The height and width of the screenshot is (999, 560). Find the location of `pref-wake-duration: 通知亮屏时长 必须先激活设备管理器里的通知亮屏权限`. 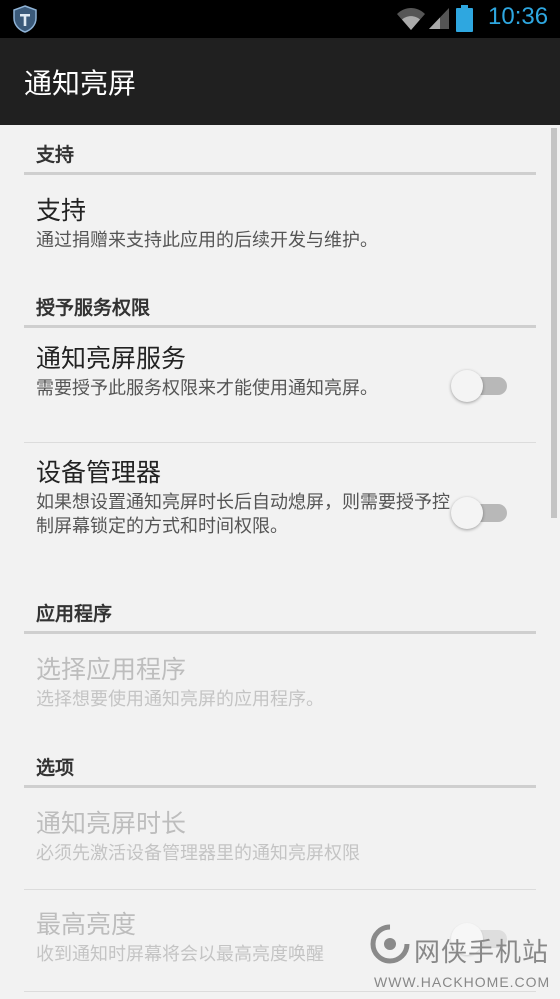

pref-wake-duration: 通知亮屏时长 必须先激活设备管理器里的通知亮屏权限 is located at coordinates (246, 837).